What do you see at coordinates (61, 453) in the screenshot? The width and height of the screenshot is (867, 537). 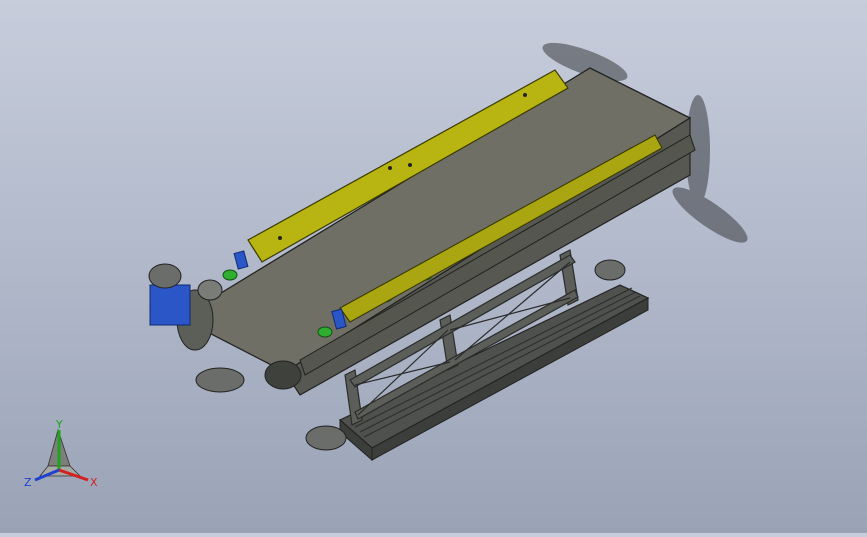 I see `axis-triad: Y X Z` at bounding box center [61, 453].